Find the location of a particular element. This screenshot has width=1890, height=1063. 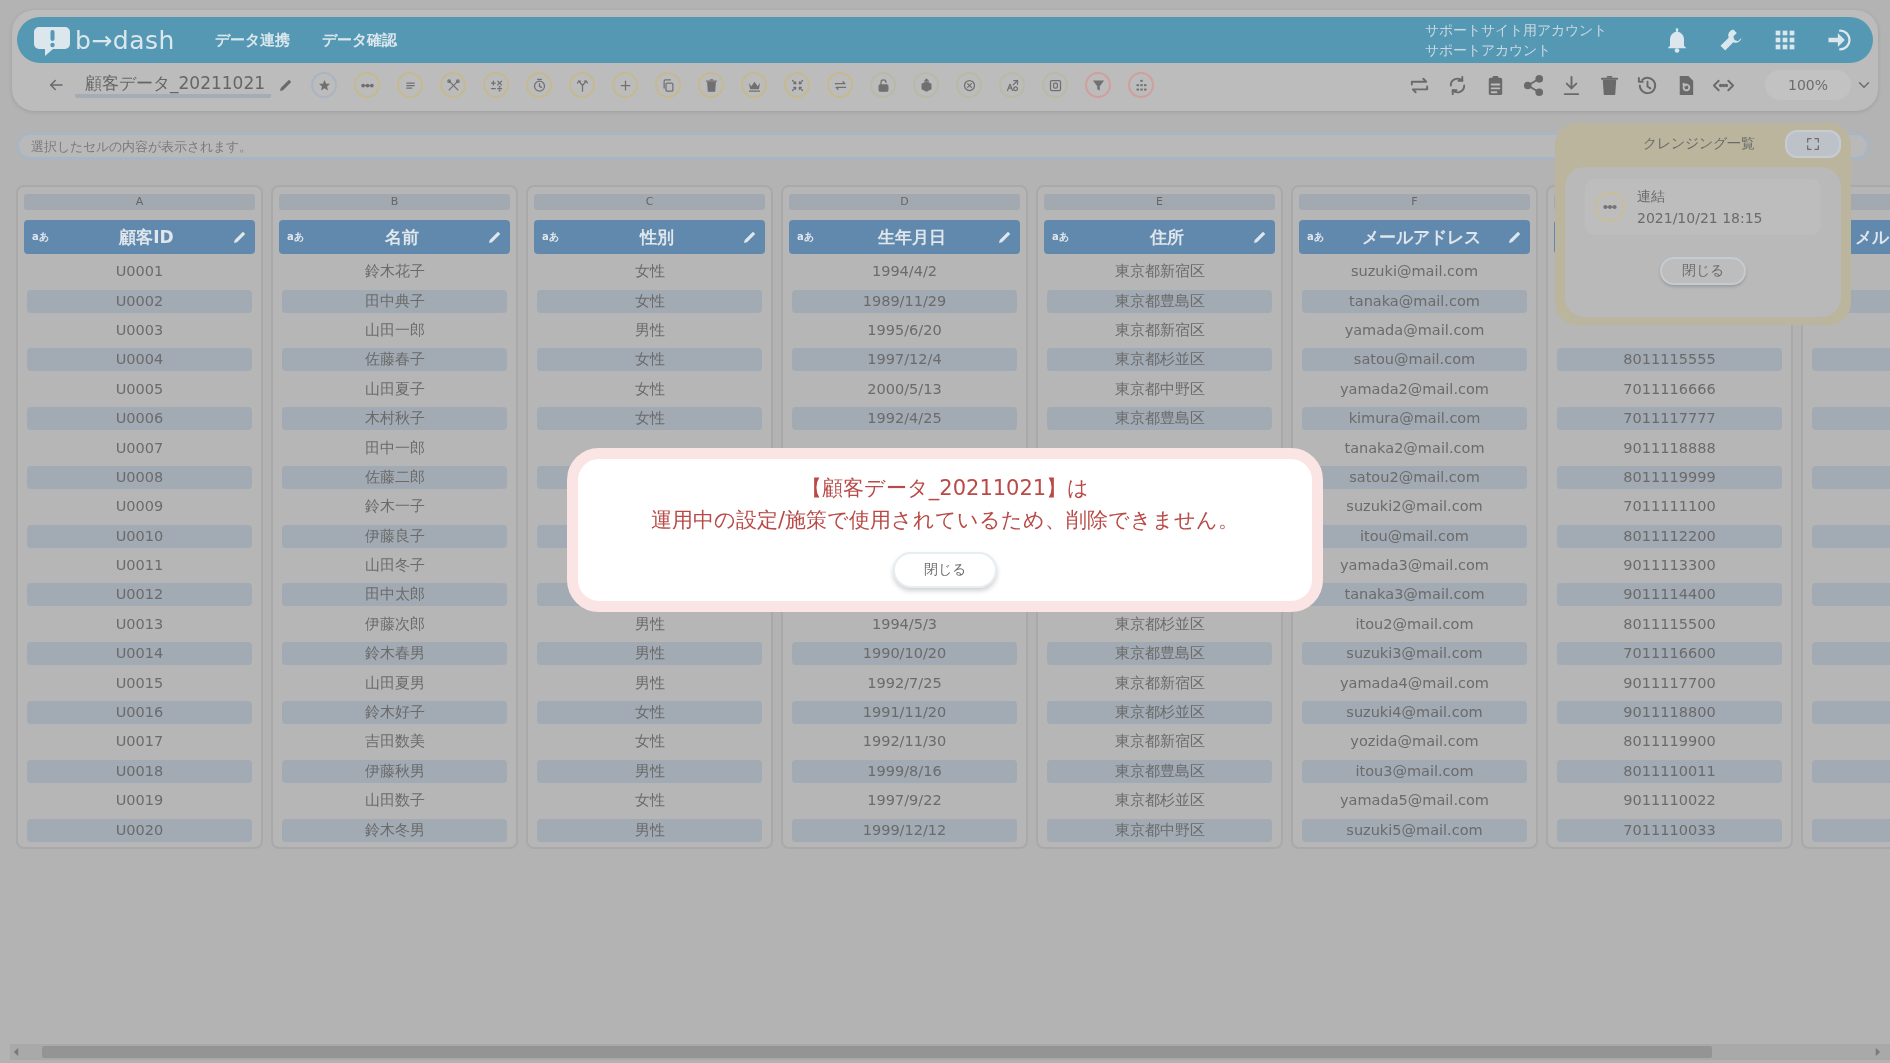

table-cell: kimura@mail.com is located at coordinates (1414, 419).